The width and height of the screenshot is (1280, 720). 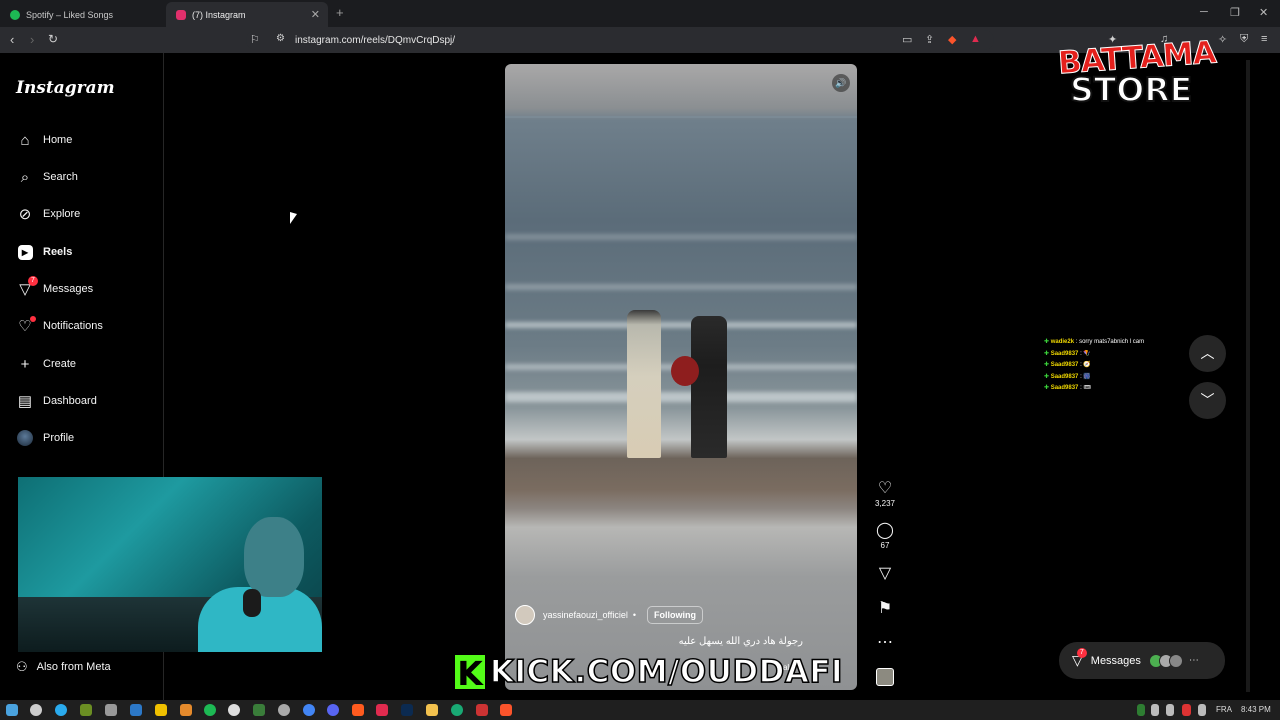 I want to click on instagram-icon, so click(x=181, y=14).